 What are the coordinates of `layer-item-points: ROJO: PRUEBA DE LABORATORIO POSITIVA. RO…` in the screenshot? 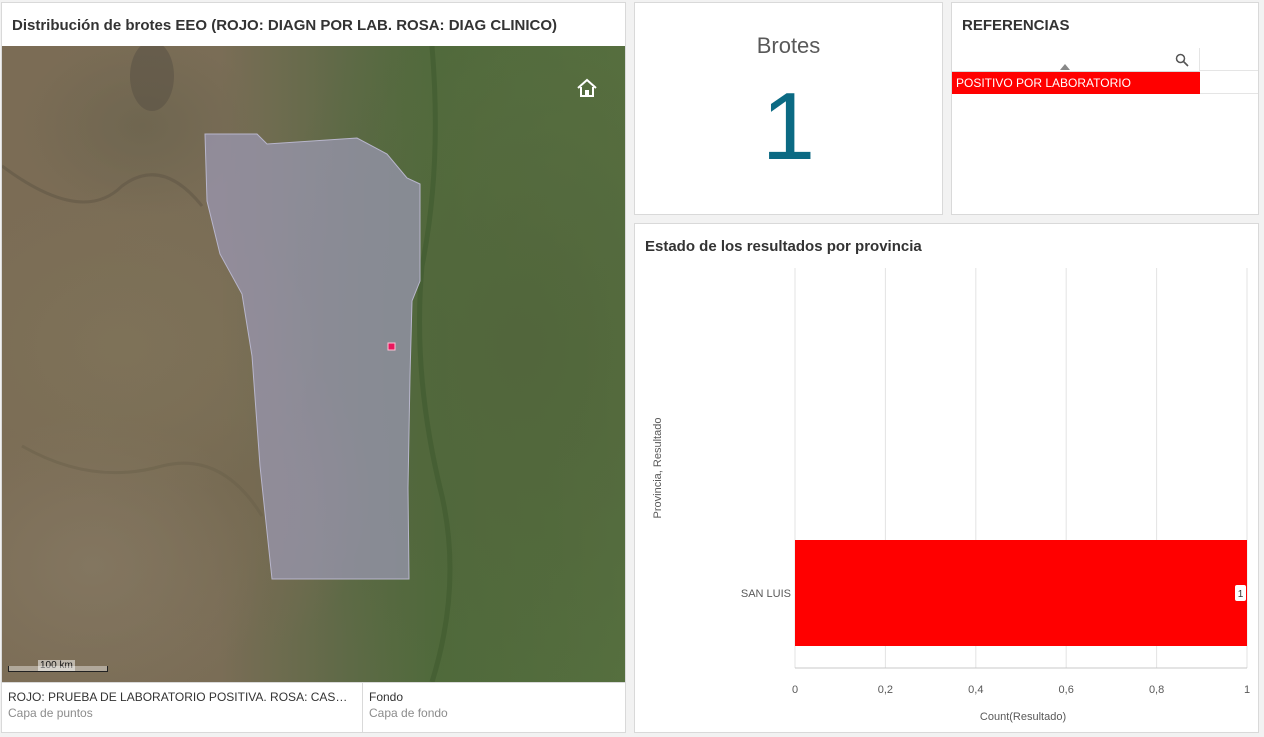 It's located at (182, 707).